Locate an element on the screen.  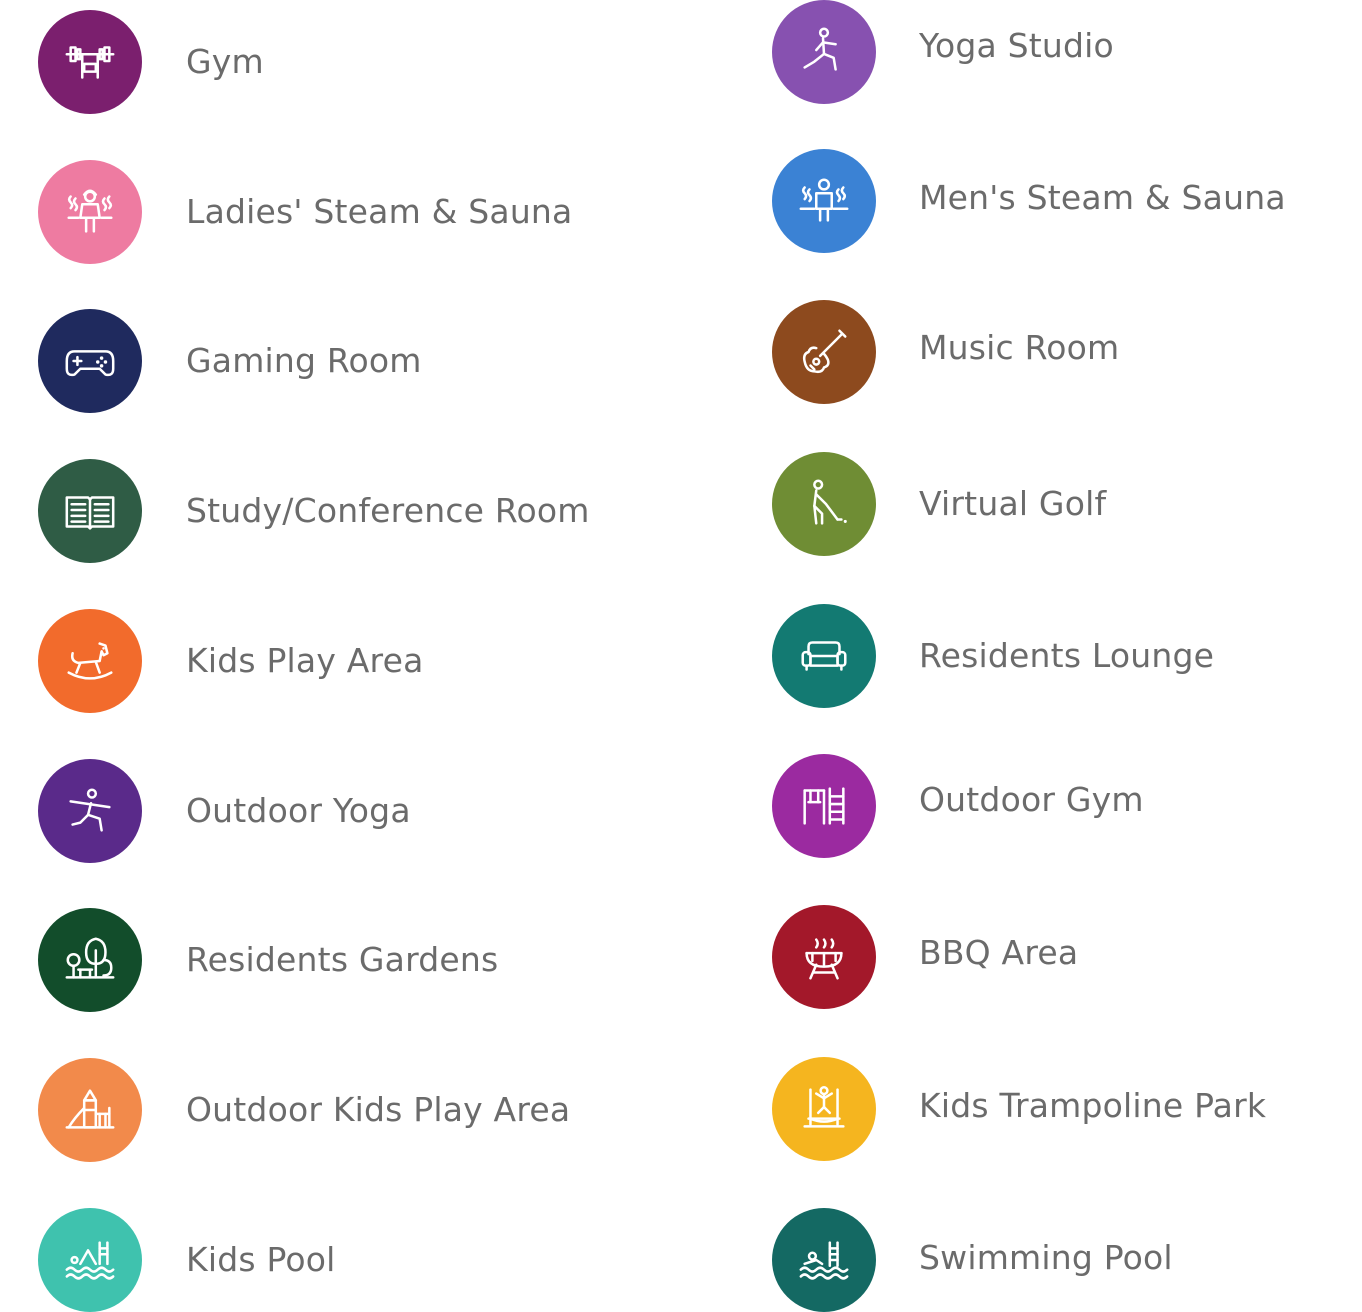
barbell-bench-icon is located at coordinates (90, 62).